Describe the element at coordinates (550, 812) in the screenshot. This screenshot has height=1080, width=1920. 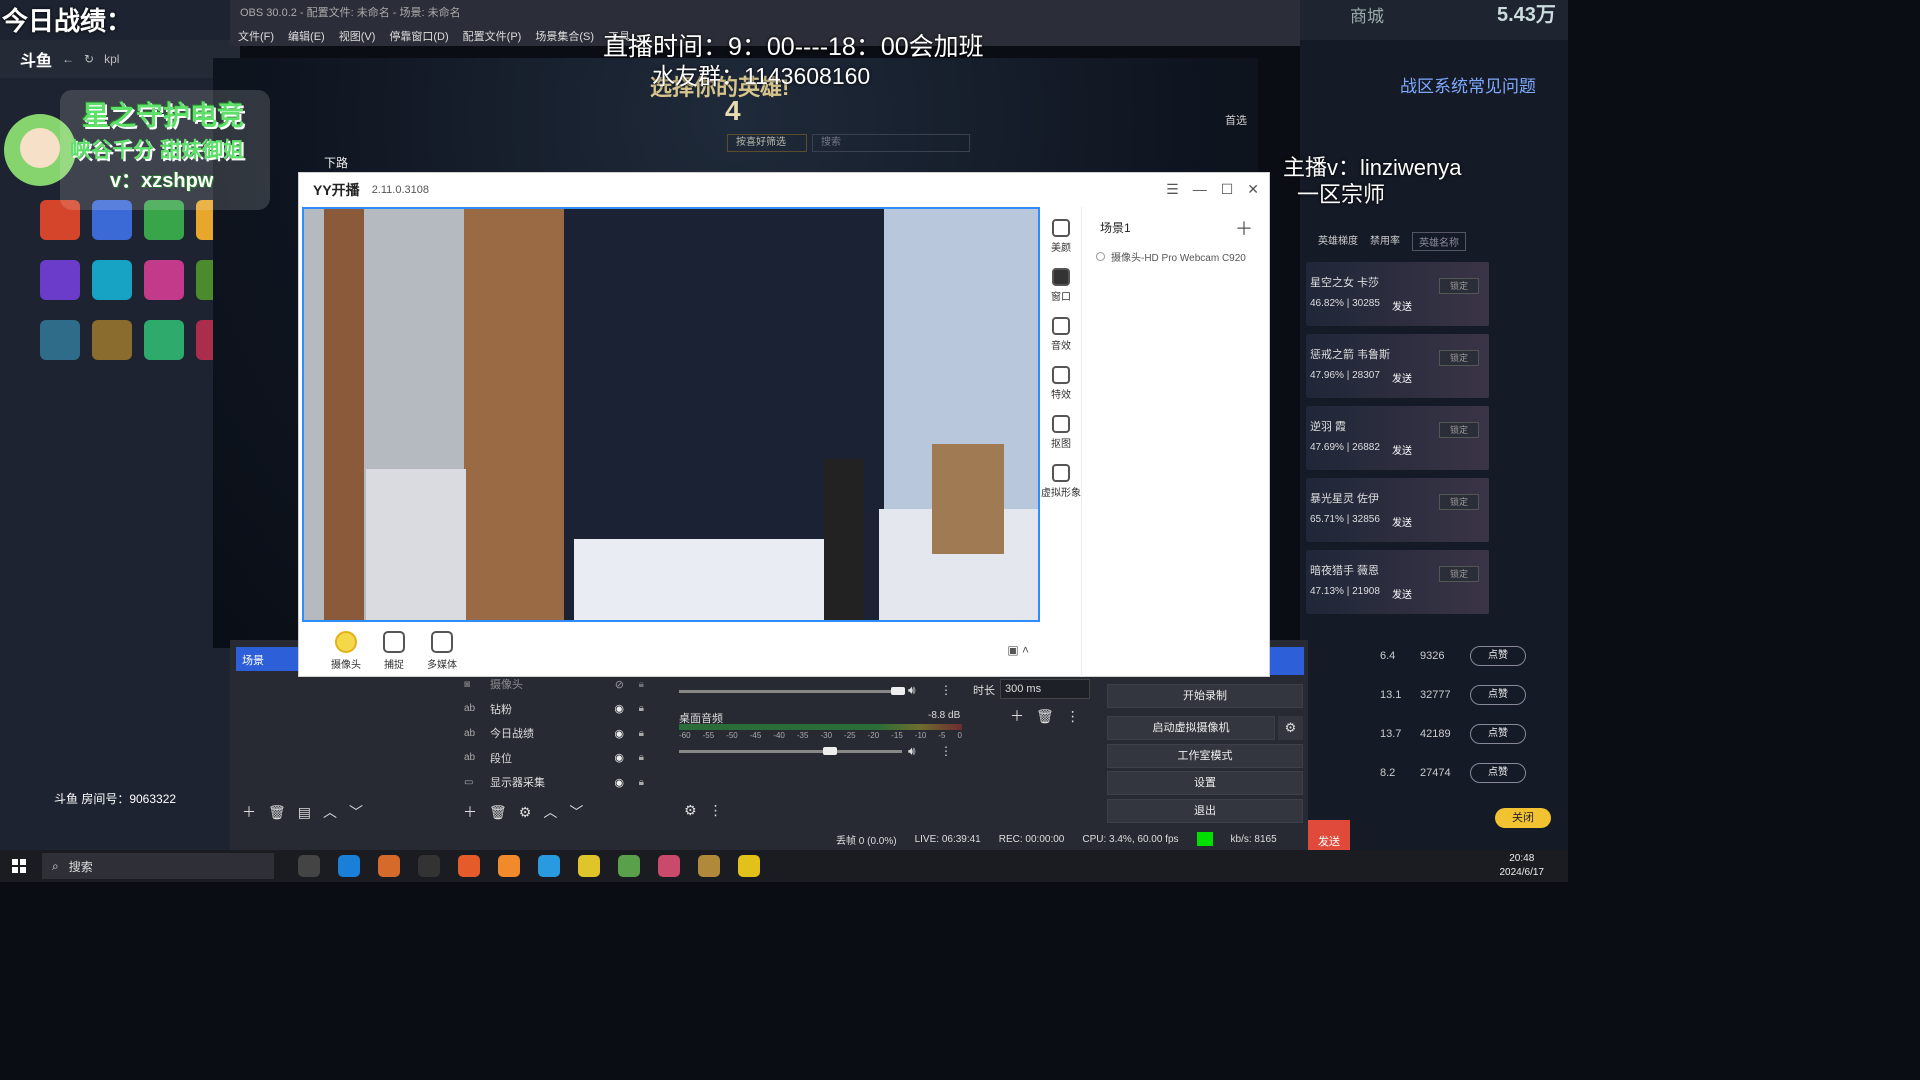
I see `up-icon: ︿` at that location.